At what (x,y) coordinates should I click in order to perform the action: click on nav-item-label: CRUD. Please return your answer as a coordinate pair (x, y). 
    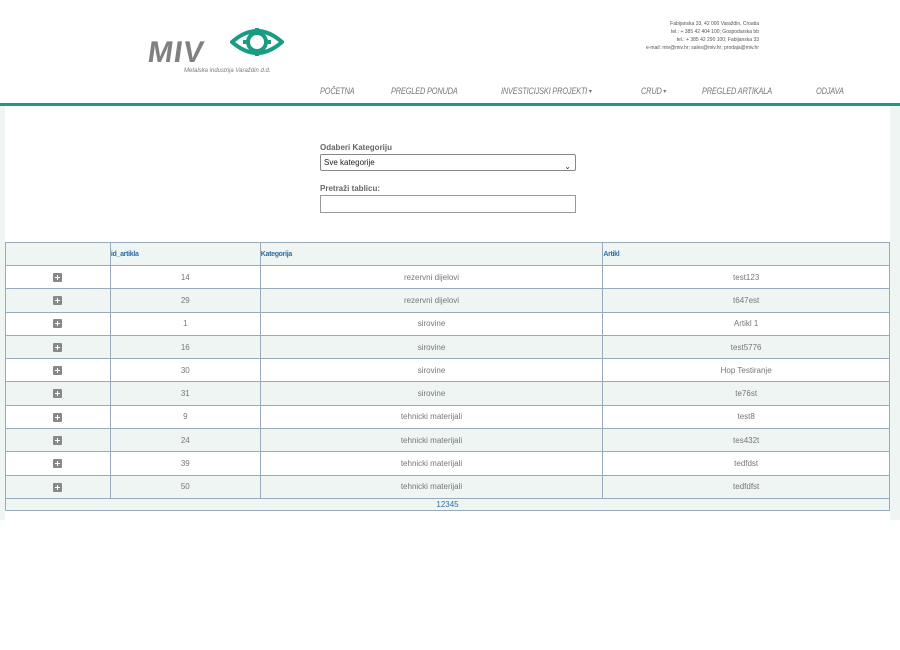
    Looking at the image, I should click on (652, 91).